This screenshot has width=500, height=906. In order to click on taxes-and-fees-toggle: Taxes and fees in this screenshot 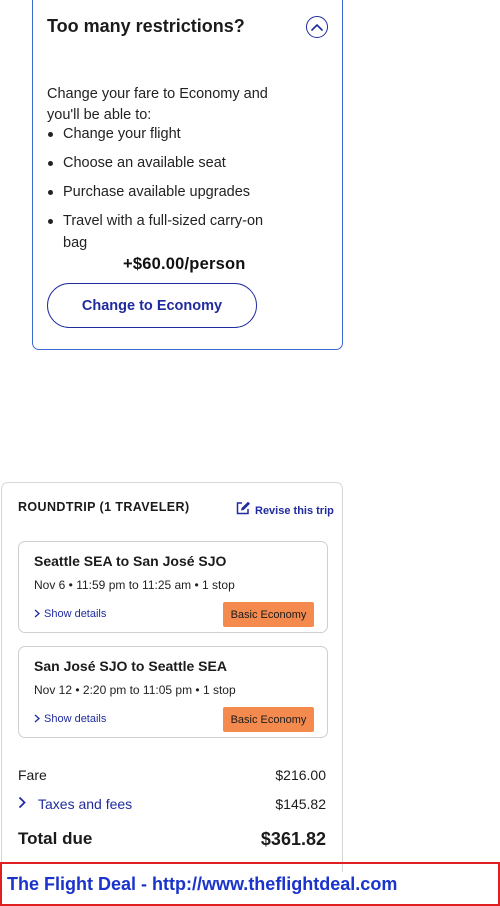, I will do `click(75, 804)`.